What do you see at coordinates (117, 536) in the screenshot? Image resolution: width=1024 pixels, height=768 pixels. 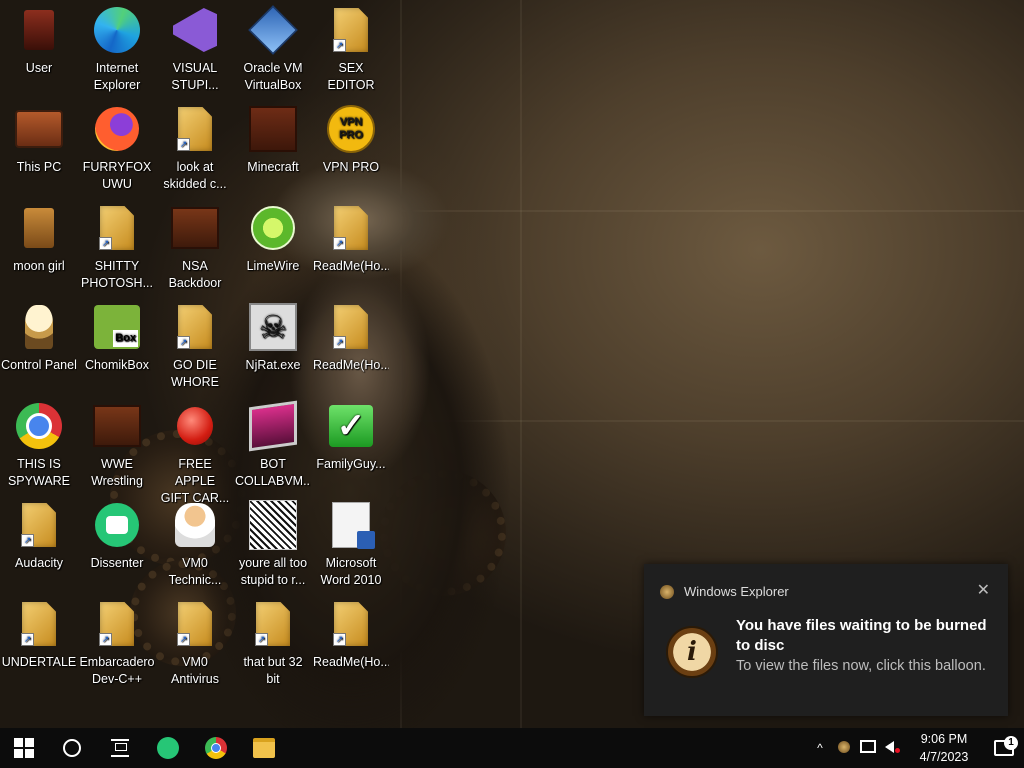 I see `desktop-icon: Dissenter` at bounding box center [117, 536].